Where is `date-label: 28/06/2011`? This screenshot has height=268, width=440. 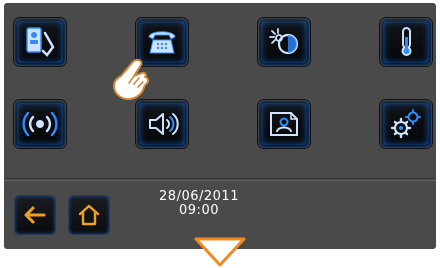
date-label: 28/06/2011 is located at coordinates (199, 196).